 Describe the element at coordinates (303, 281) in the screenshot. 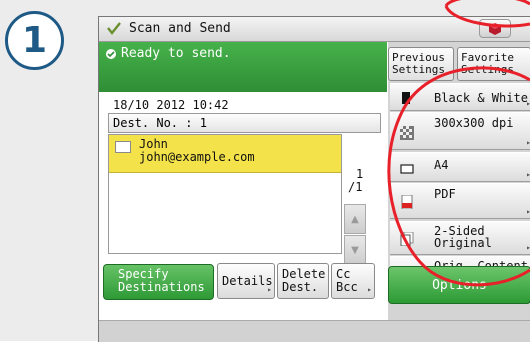

I see `delete-dest-button: Delete Dest.` at that location.